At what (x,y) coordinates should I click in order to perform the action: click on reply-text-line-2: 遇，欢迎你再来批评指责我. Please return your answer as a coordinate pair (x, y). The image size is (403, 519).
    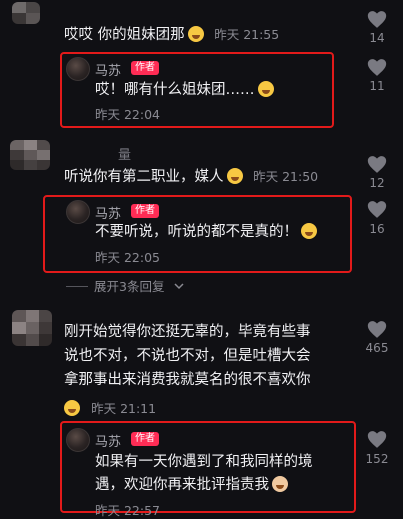
    Looking at the image, I should click on (191, 485).